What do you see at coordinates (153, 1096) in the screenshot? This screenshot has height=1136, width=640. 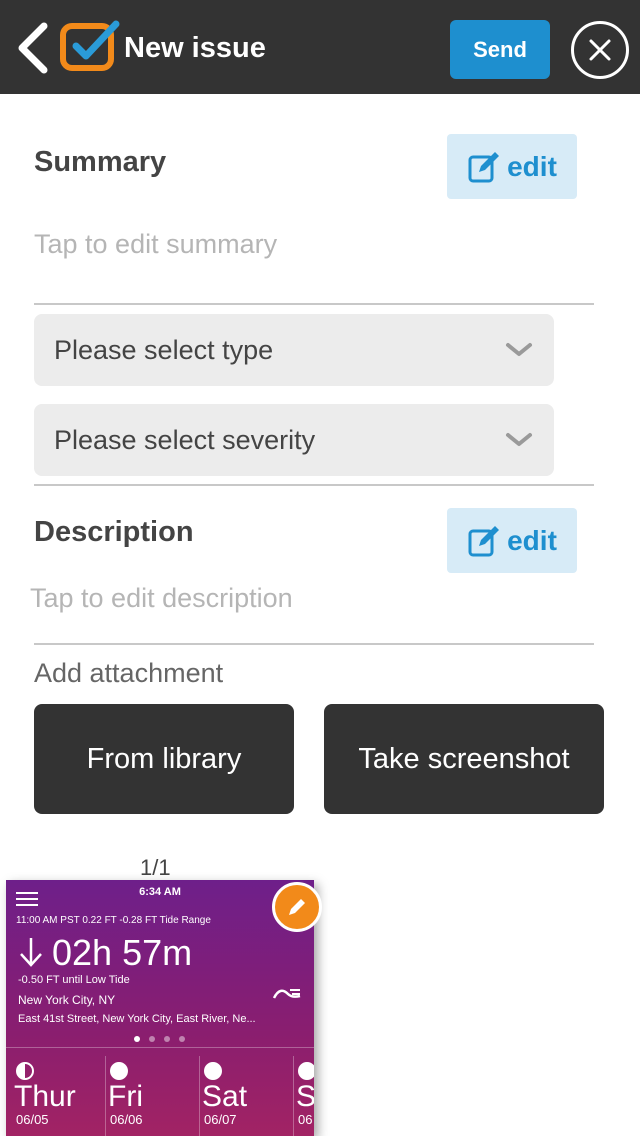 I see `thumb-day: Fri 06/06` at bounding box center [153, 1096].